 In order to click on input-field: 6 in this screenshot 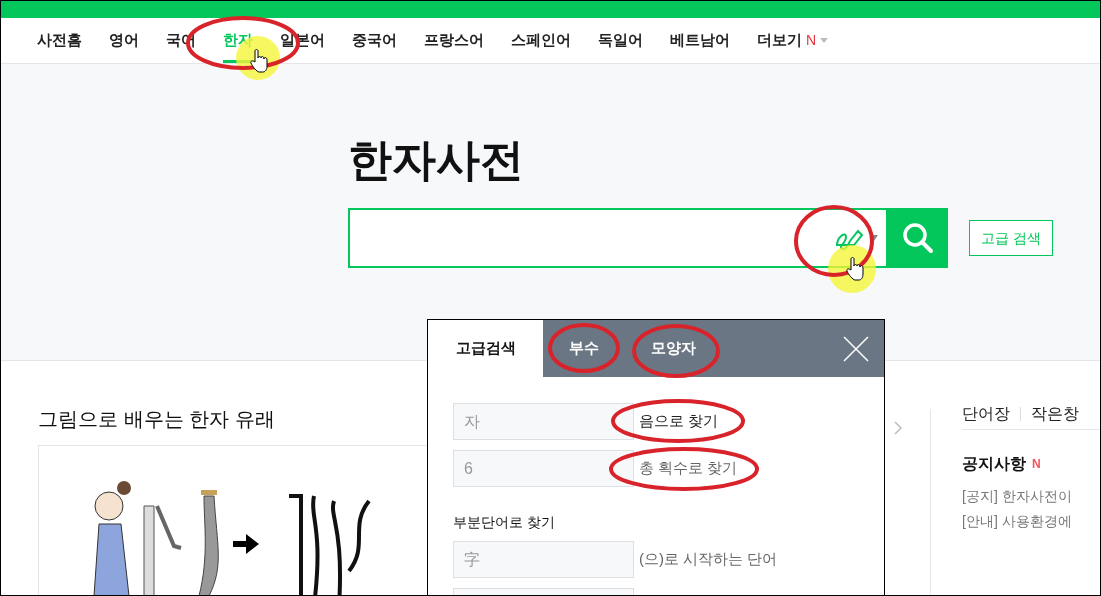, I will do `click(543, 468)`.